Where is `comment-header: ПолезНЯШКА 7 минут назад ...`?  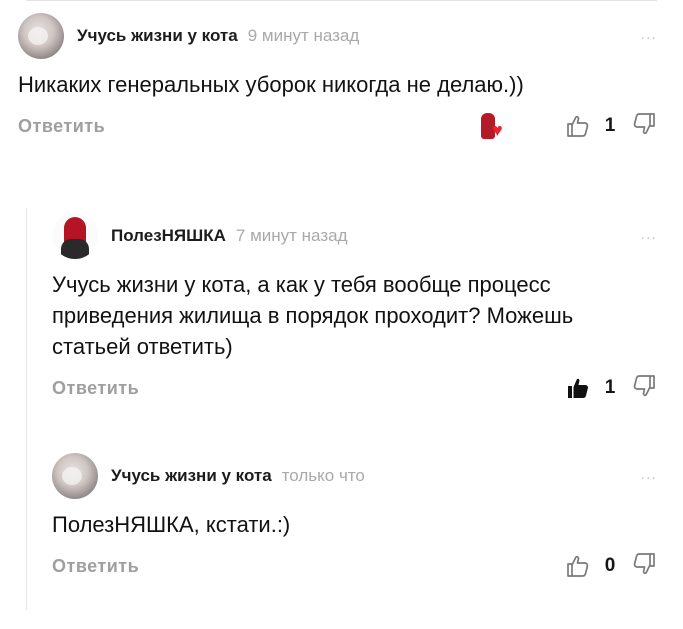 comment-header: ПолезНЯШКА 7 минут назад ... is located at coordinates (354, 236).